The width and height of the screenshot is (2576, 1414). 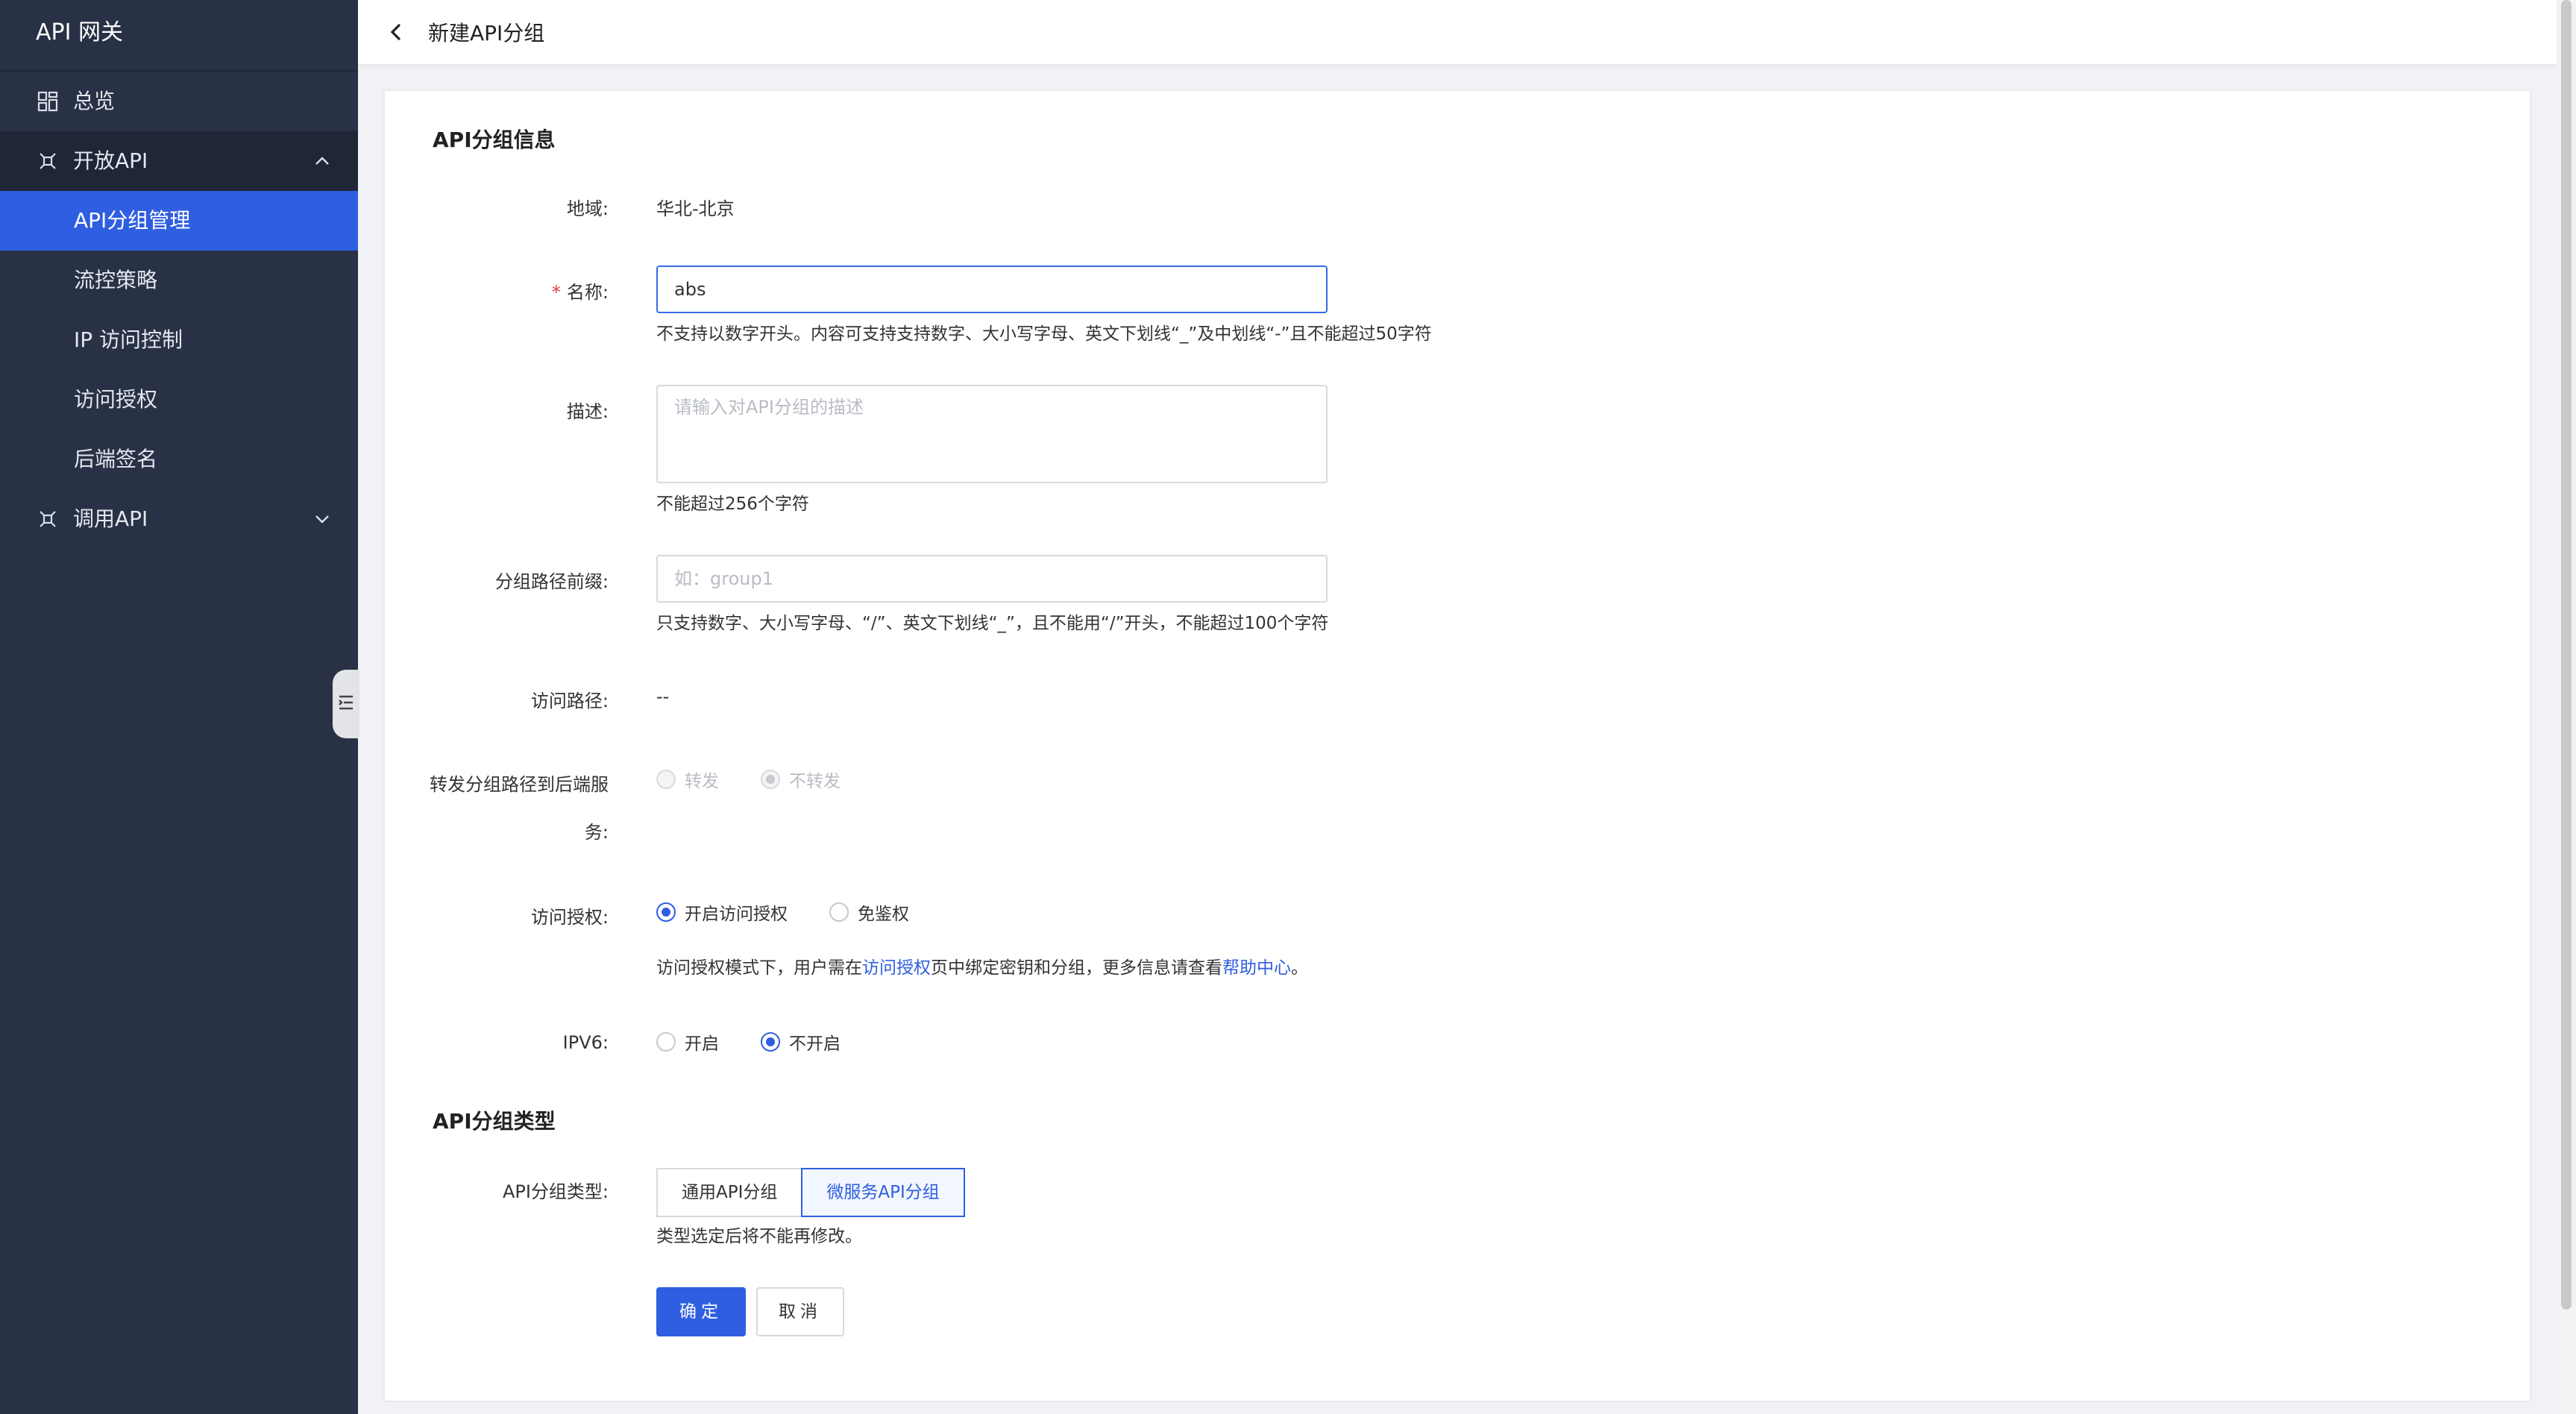 I want to click on prefix-input, so click(x=992, y=579).